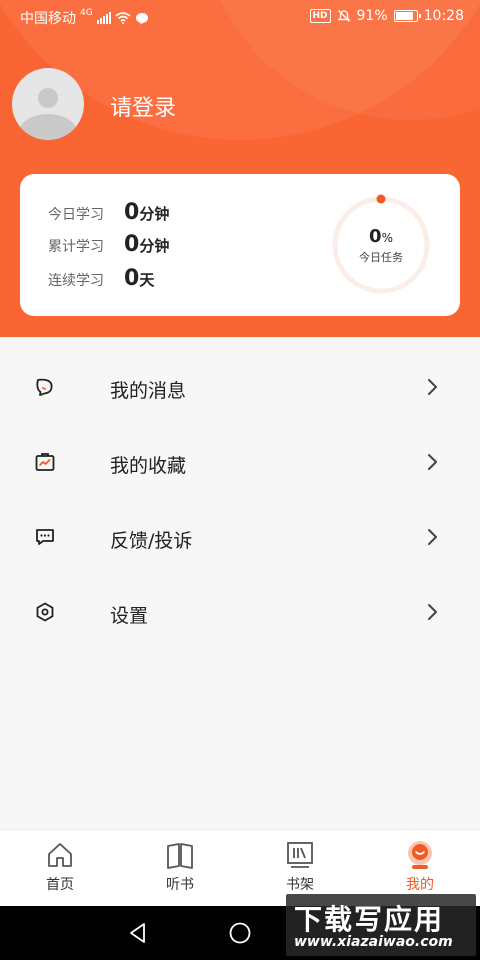 Image resolution: width=480 pixels, height=960 pixels. What do you see at coordinates (108, 212) in the screenshot?
I see `today-study-row: 今日学习 0 分钟` at bounding box center [108, 212].